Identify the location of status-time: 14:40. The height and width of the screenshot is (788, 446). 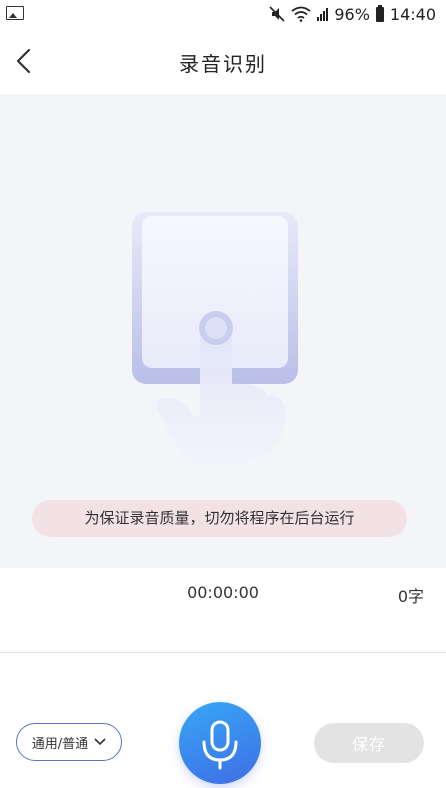
(412, 14).